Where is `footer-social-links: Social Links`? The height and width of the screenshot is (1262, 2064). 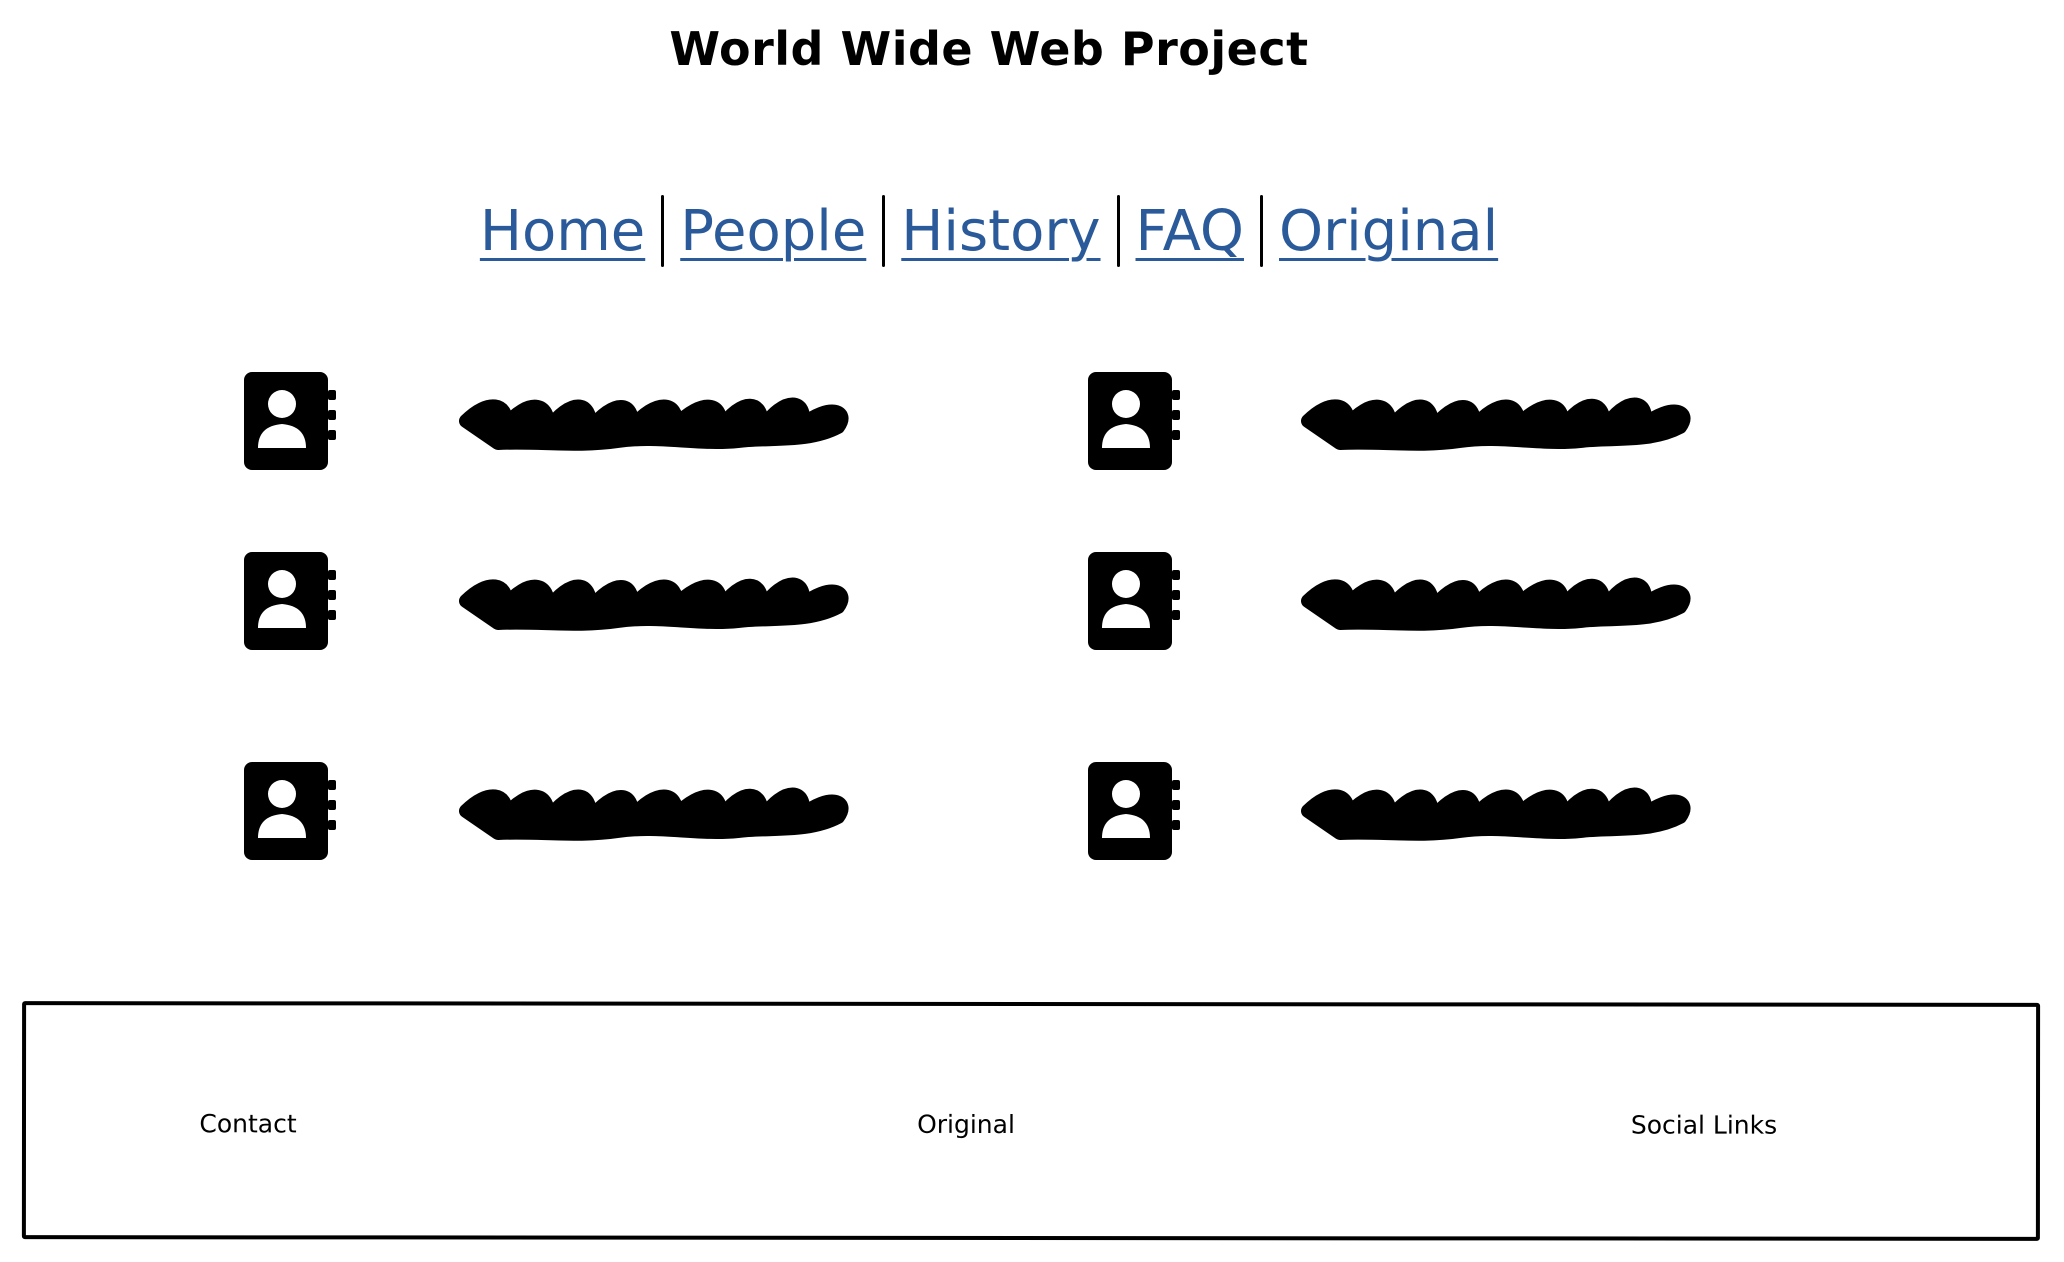
footer-social-links: Social Links is located at coordinates (1704, 1125).